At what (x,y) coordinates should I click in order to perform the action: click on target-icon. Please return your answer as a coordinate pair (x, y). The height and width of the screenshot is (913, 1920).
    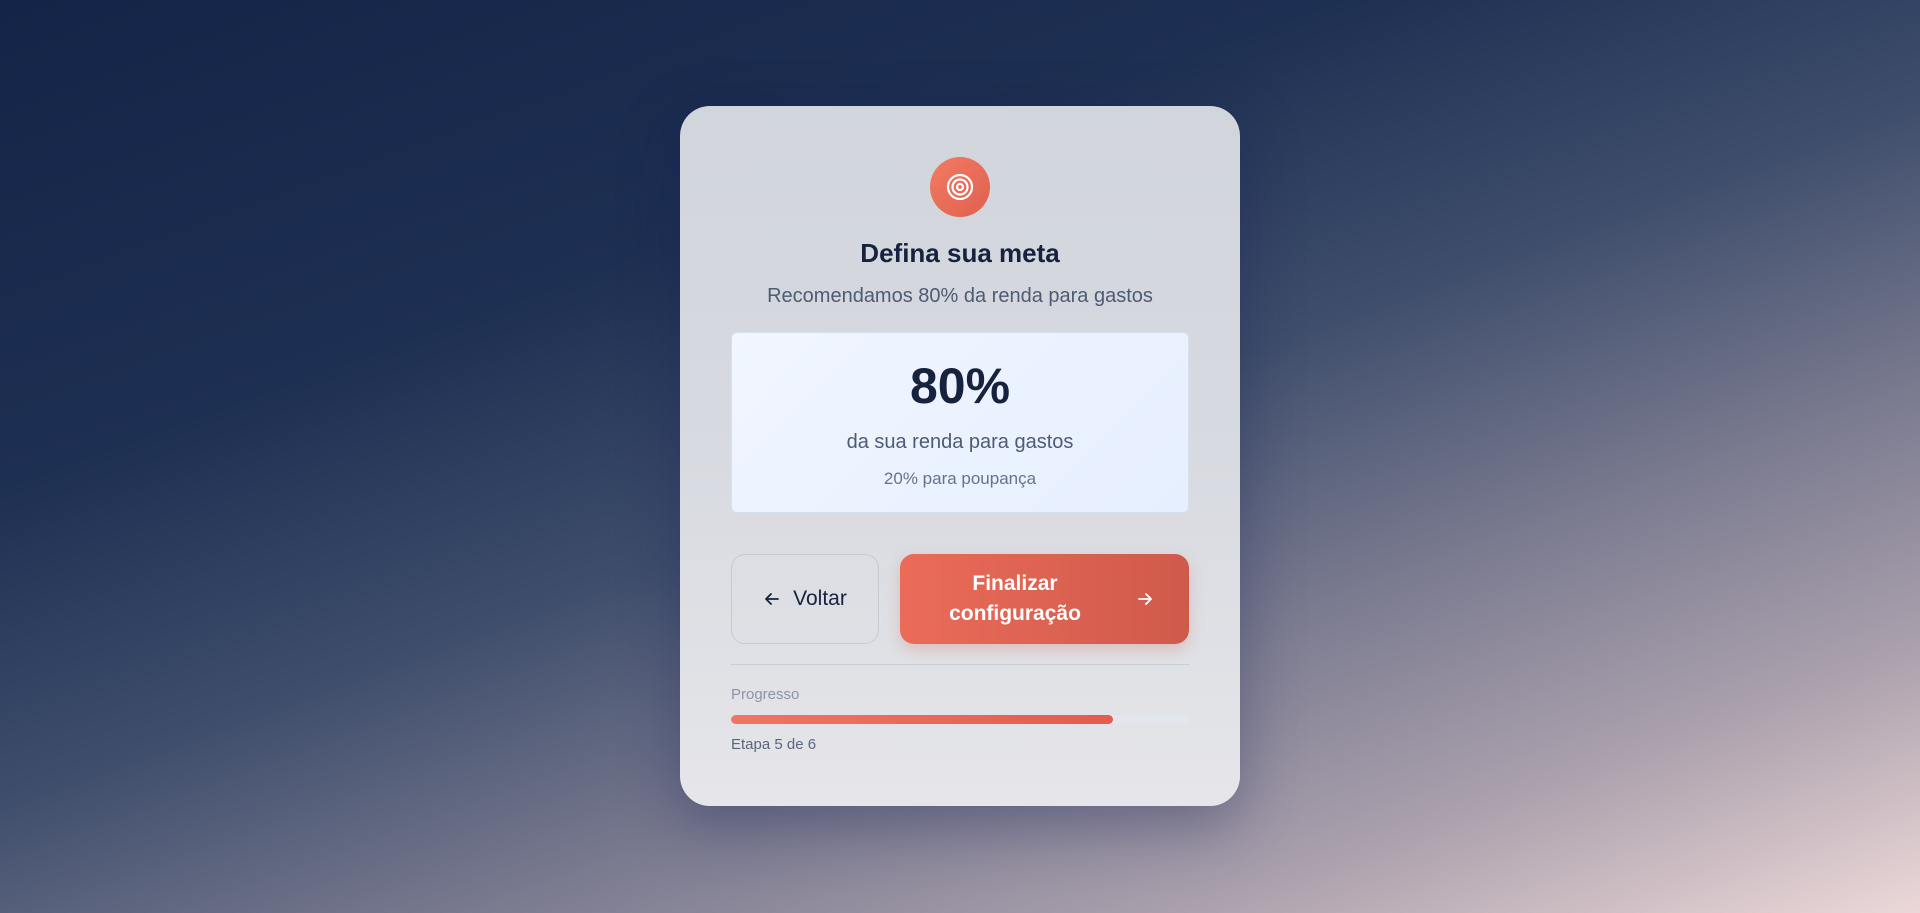
    Looking at the image, I should click on (960, 187).